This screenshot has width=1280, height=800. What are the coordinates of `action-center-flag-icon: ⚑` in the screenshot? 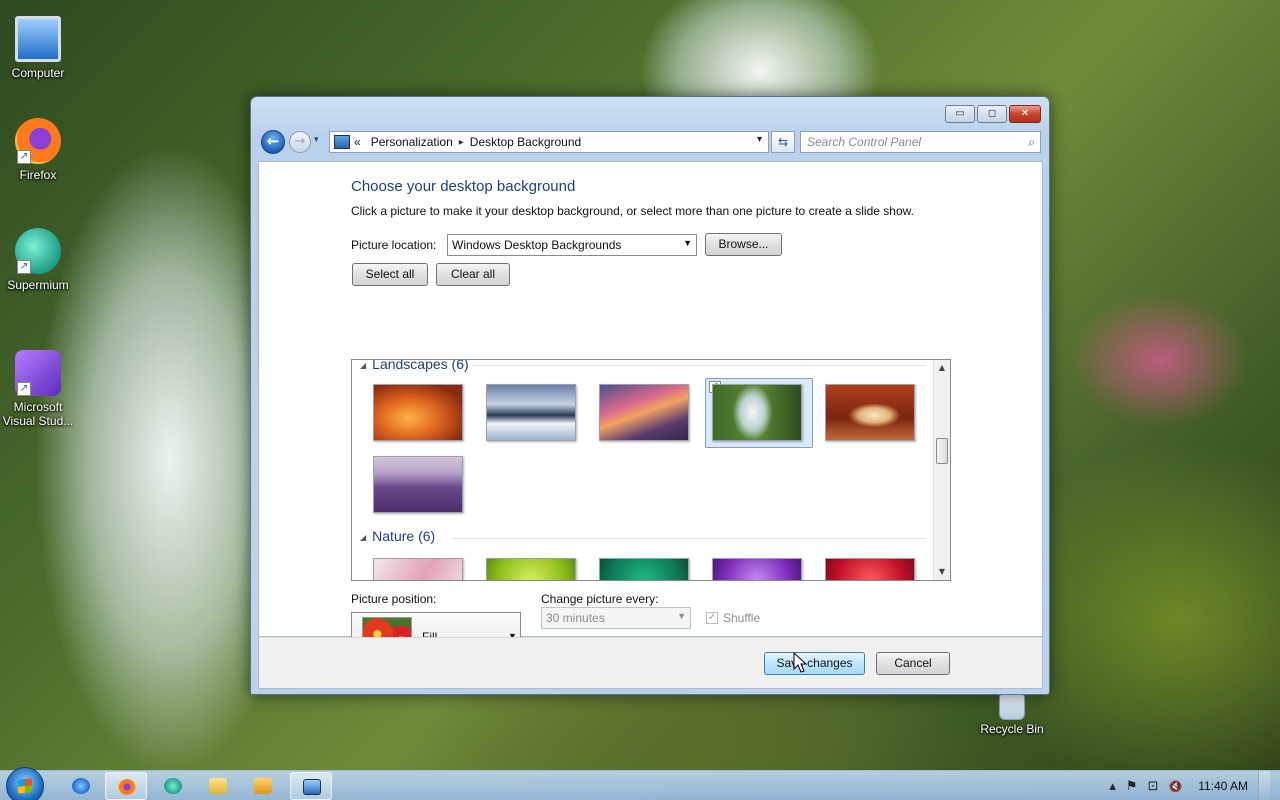 It's located at (1132, 786).